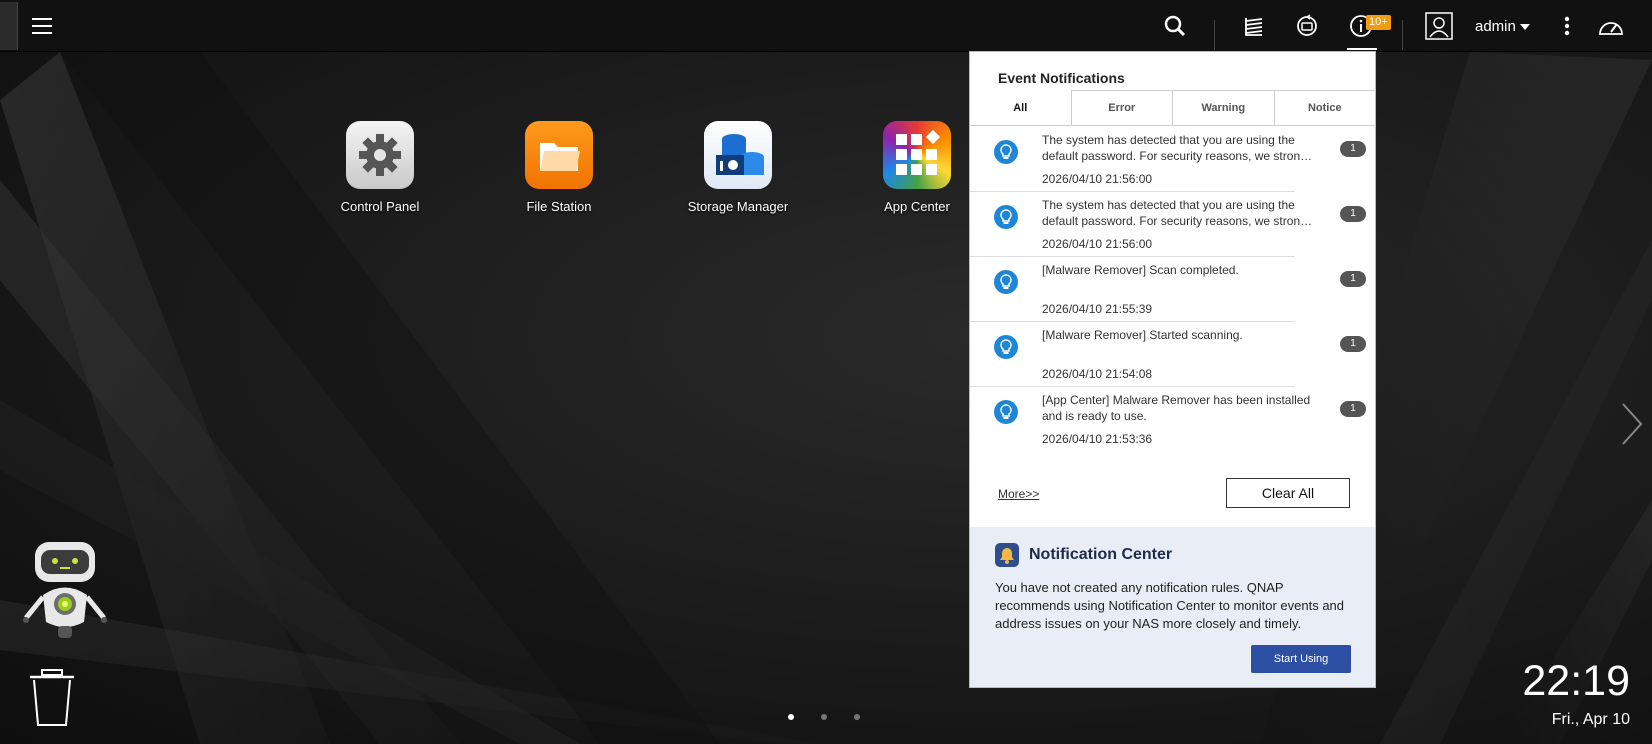 Image resolution: width=1652 pixels, height=744 pixels. What do you see at coordinates (1097, 439) in the screenshot?
I see `notification-time: 2026/04/10 21:53:36` at bounding box center [1097, 439].